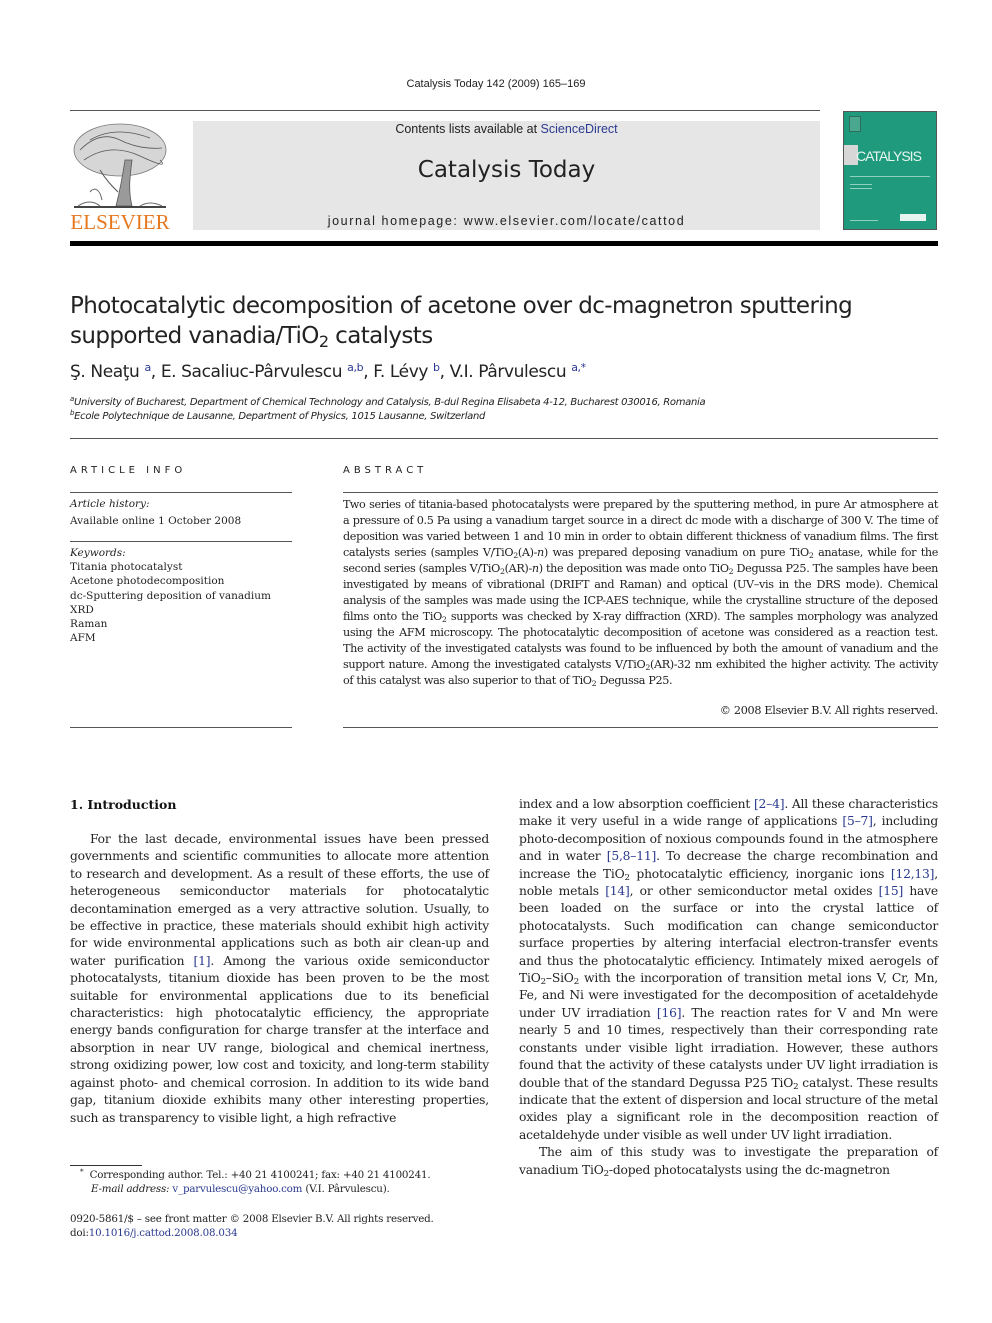 This screenshot has height=1323, width=992. Describe the element at coordinates (634, 680) in the screenshot. I see `abstract-text: Degussa P25.` at that location.